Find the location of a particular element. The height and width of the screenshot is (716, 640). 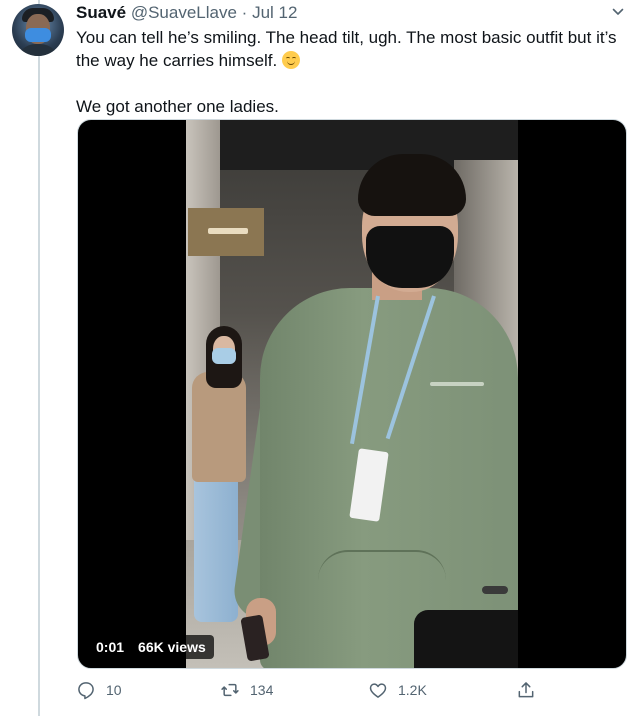

avatar is located at coordinates (38, 30).